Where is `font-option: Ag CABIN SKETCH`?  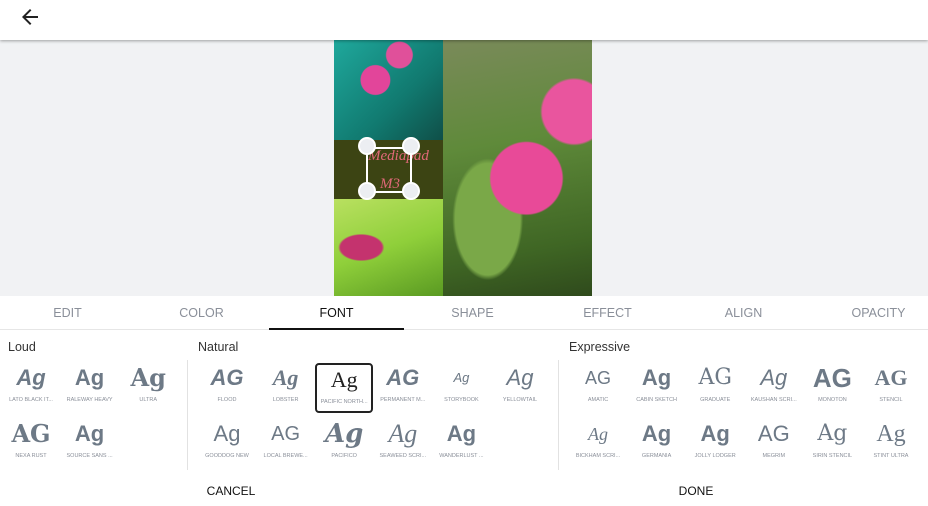 font-option: Ag CABIN SKETCH is located at coordinates (657, 388).